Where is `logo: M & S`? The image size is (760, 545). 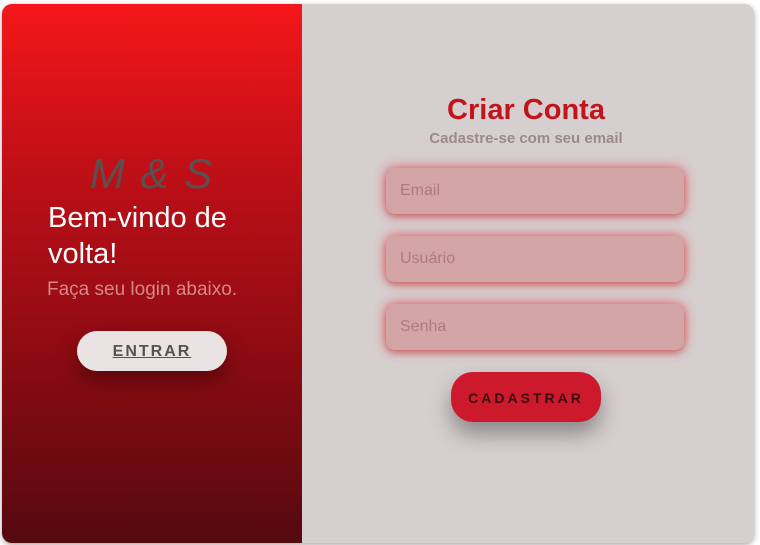
logo: M & S is located at coordinates (152, 173).